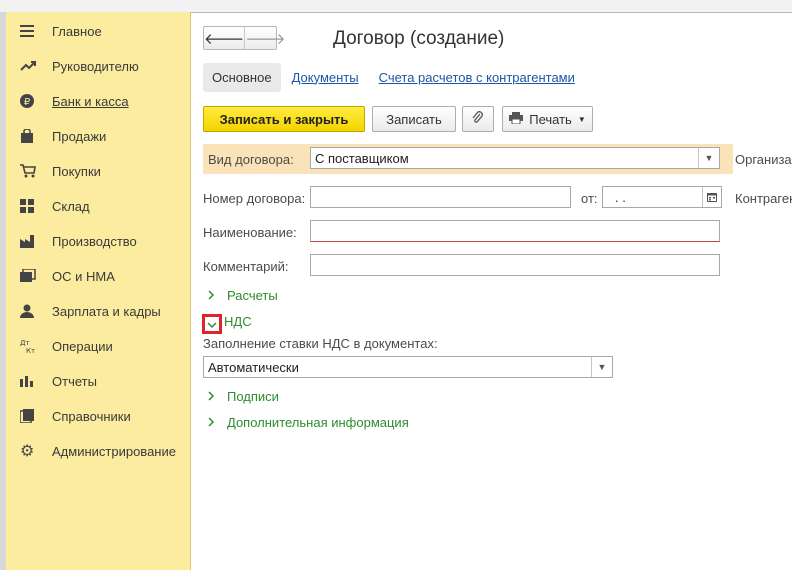  Describe the element at coordinates (250, 232) in the screenshot. I see `name-label: Наименование:` at that location.